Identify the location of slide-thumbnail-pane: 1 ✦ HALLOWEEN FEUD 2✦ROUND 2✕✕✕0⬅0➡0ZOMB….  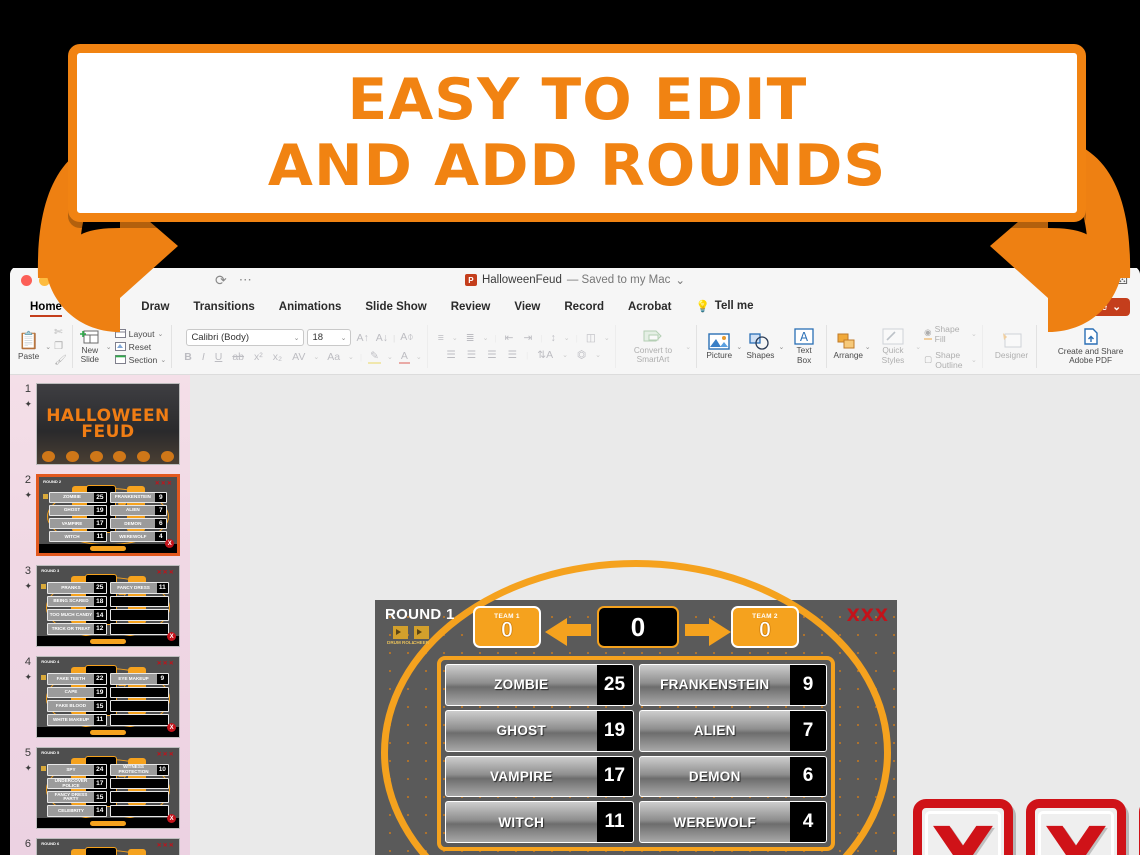
(100, 615).